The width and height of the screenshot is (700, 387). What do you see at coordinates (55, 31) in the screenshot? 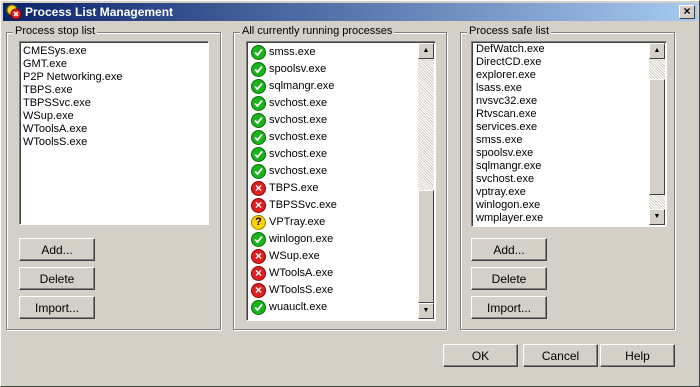
I see `stop-list-label: Process stop list` at bounding box center [55, 31].